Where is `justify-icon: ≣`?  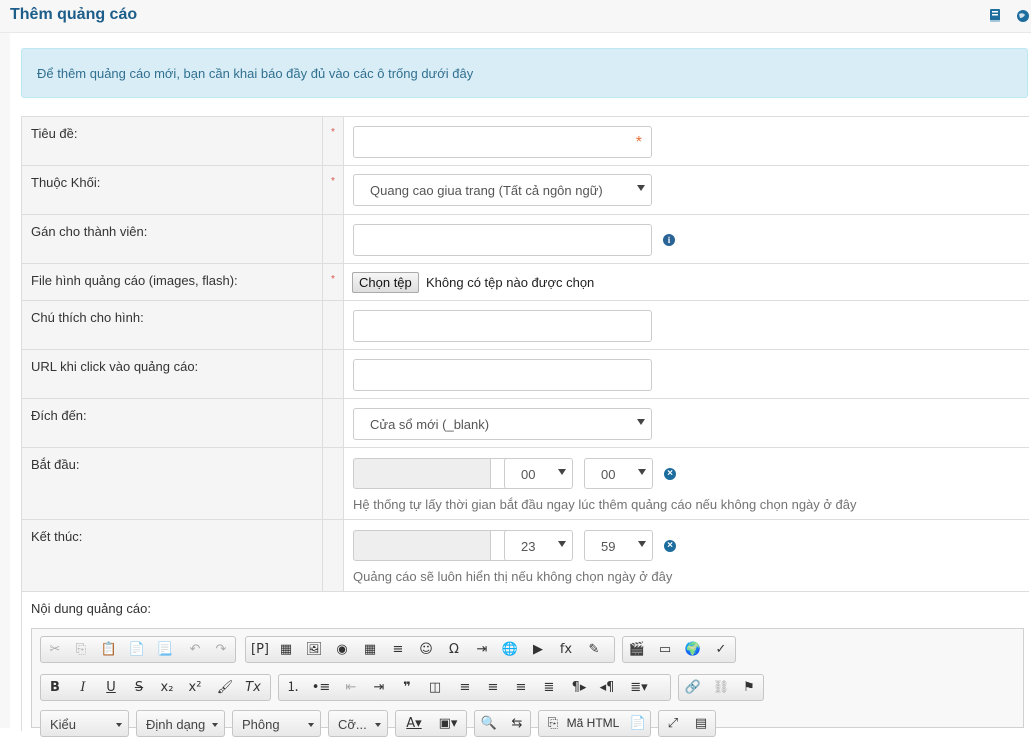 justify-icon: ≣ is located at coordinates (549, 687).